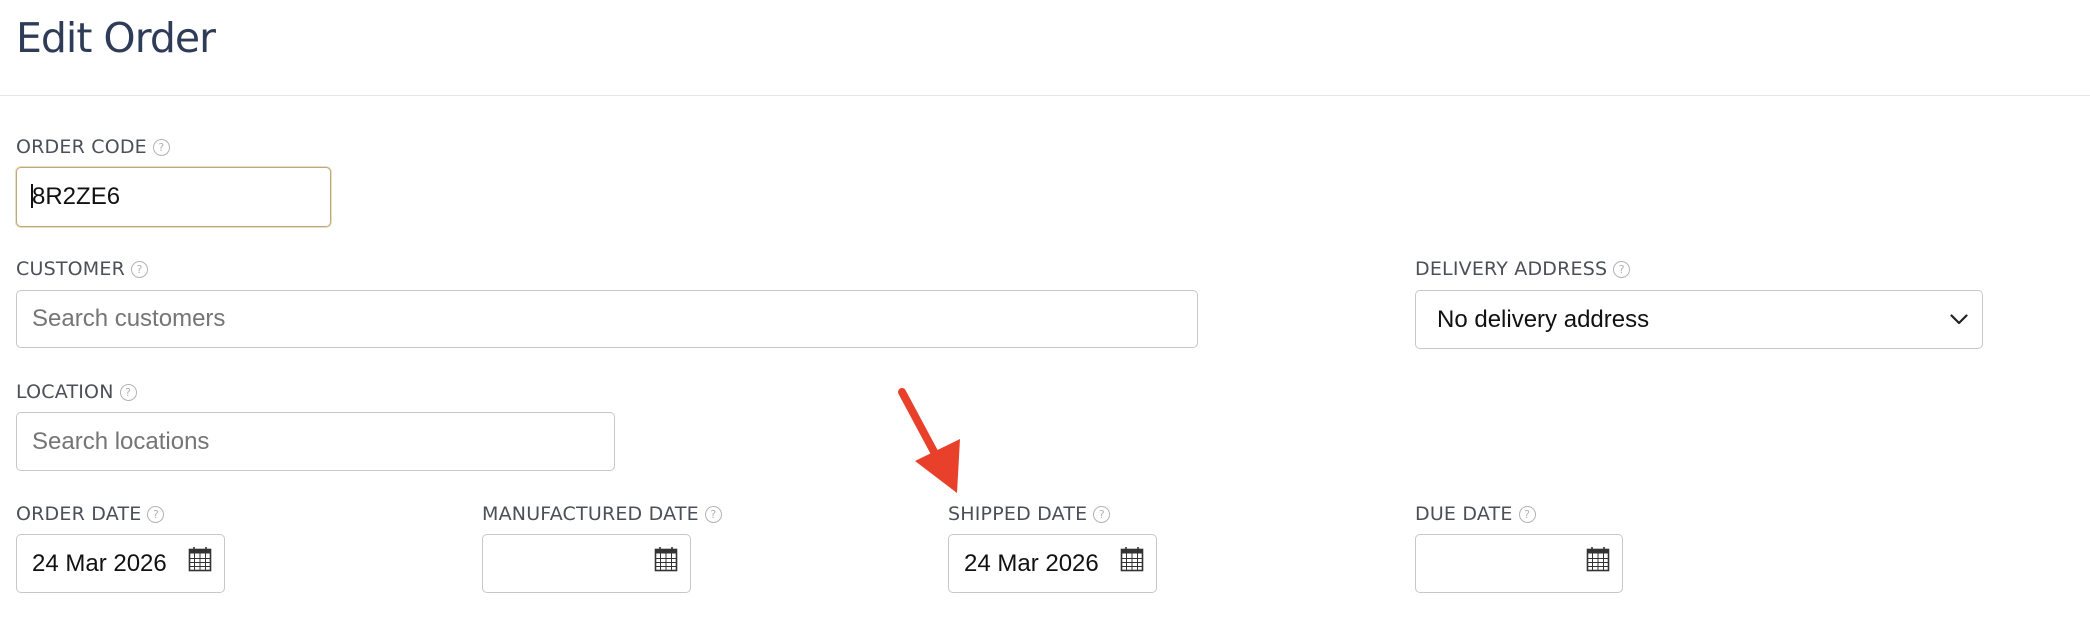 The height and width of the screenshot is (638, 2090). I want to click on order-date-label: ORDER DATE ?, so click(90, 514).